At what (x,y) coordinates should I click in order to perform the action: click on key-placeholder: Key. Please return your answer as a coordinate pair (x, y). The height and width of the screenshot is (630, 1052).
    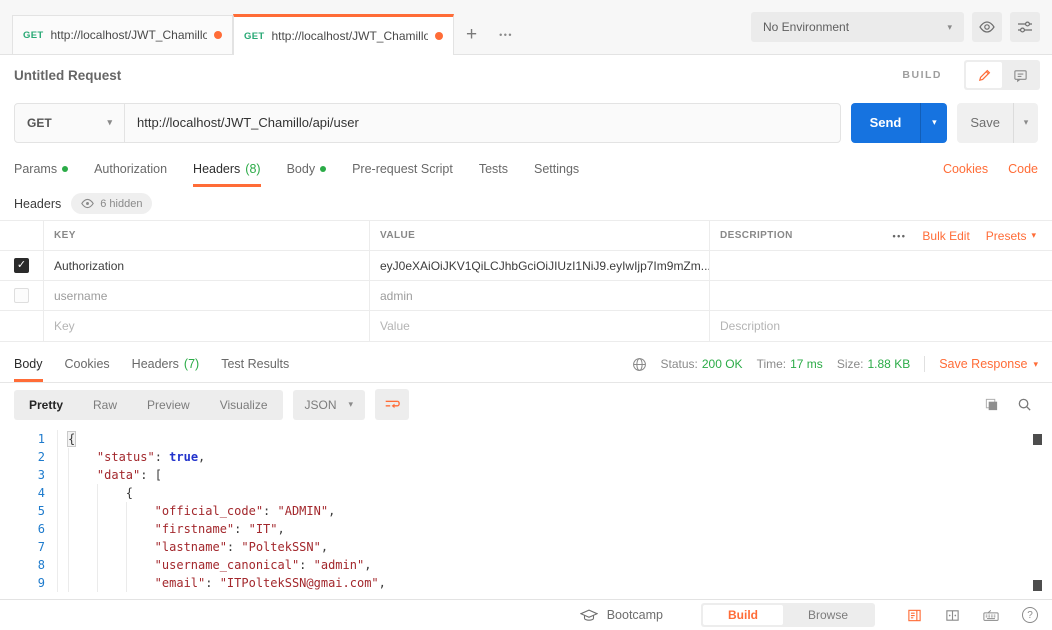
    Looking at the image, I should click on (207, 326).